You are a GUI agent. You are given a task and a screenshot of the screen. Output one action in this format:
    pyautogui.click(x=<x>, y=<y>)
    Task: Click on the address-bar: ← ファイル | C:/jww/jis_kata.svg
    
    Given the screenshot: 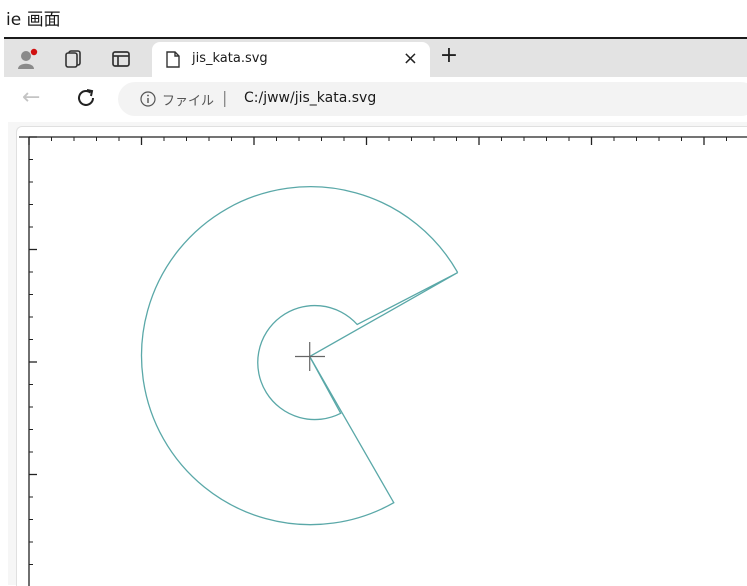 What is the action you would take?
    pyautogui.click(x=375, y=99)
    